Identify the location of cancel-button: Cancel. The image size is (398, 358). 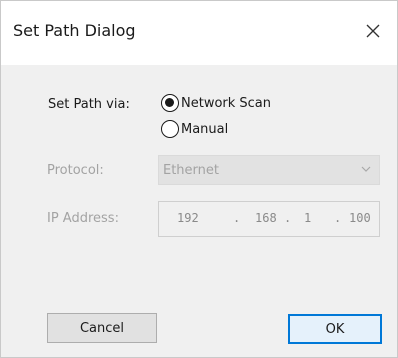
(102, 328).